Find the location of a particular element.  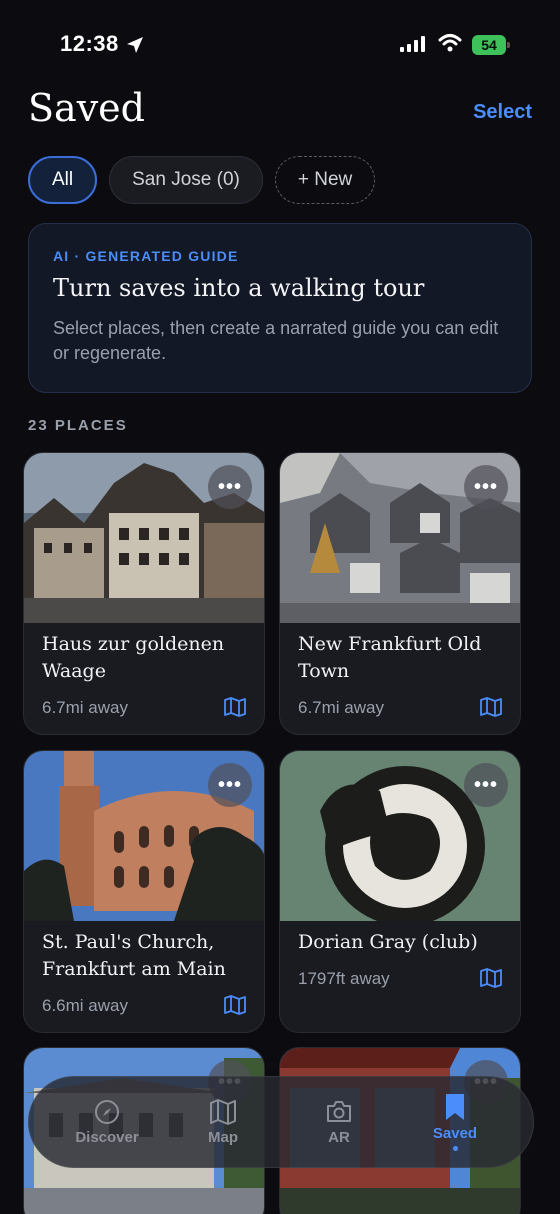

status-bar: 12:38 54 is located at coordinates (280, 45).